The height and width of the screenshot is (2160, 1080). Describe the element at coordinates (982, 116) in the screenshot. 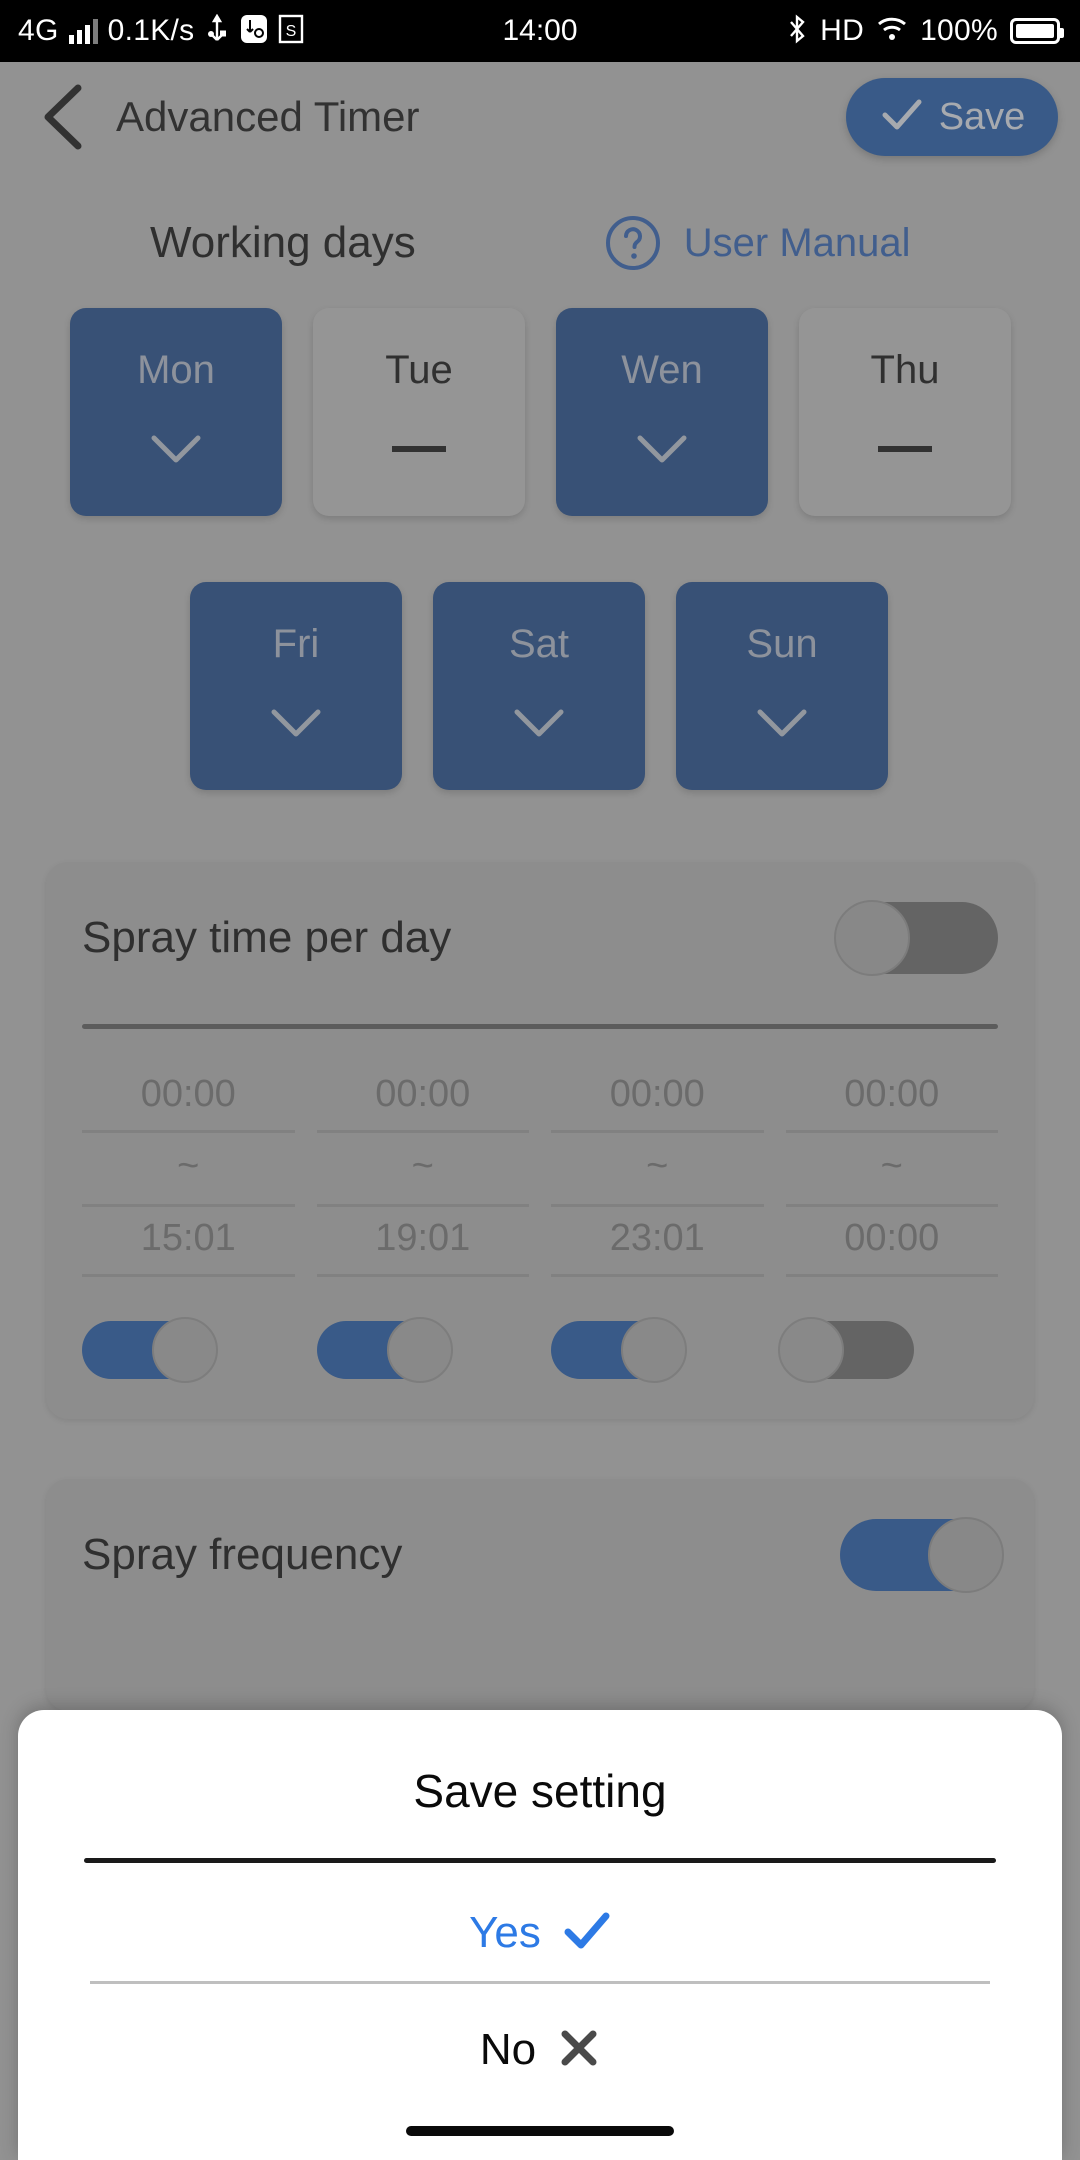

I see `save-button-label: Save` at that location.